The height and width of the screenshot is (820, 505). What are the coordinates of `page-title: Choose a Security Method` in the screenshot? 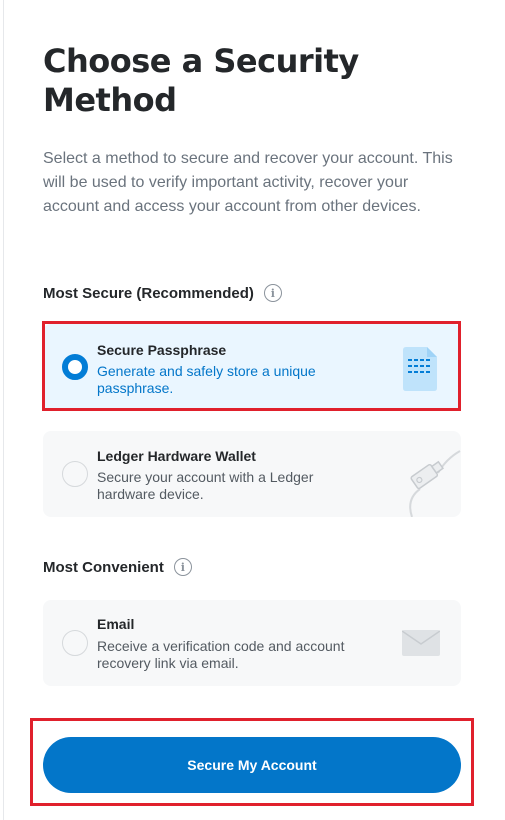 It's located at (201, 80).